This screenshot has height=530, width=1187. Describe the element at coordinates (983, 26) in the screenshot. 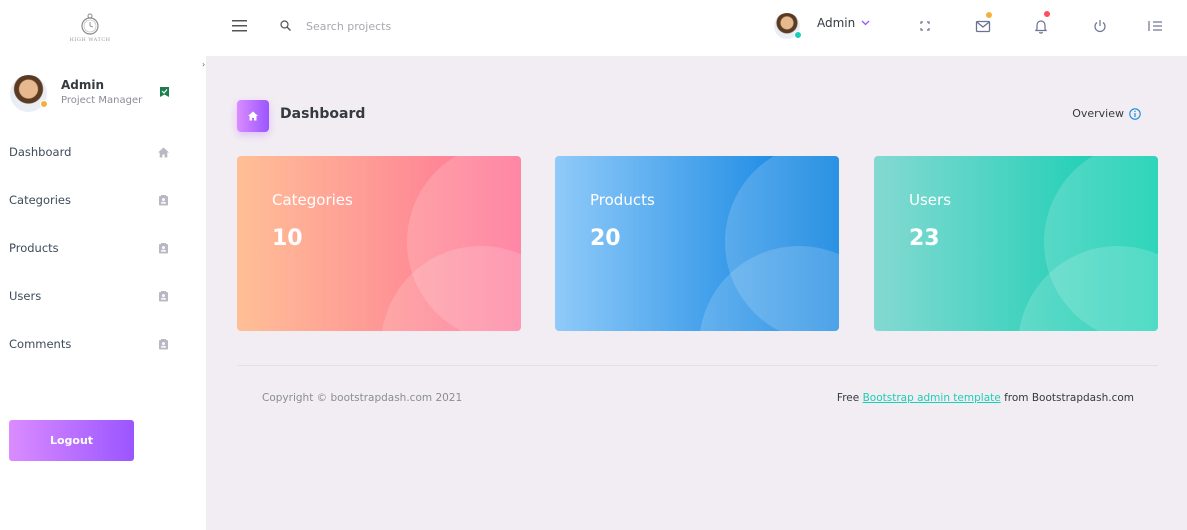

I see `mail-icon` at that location.